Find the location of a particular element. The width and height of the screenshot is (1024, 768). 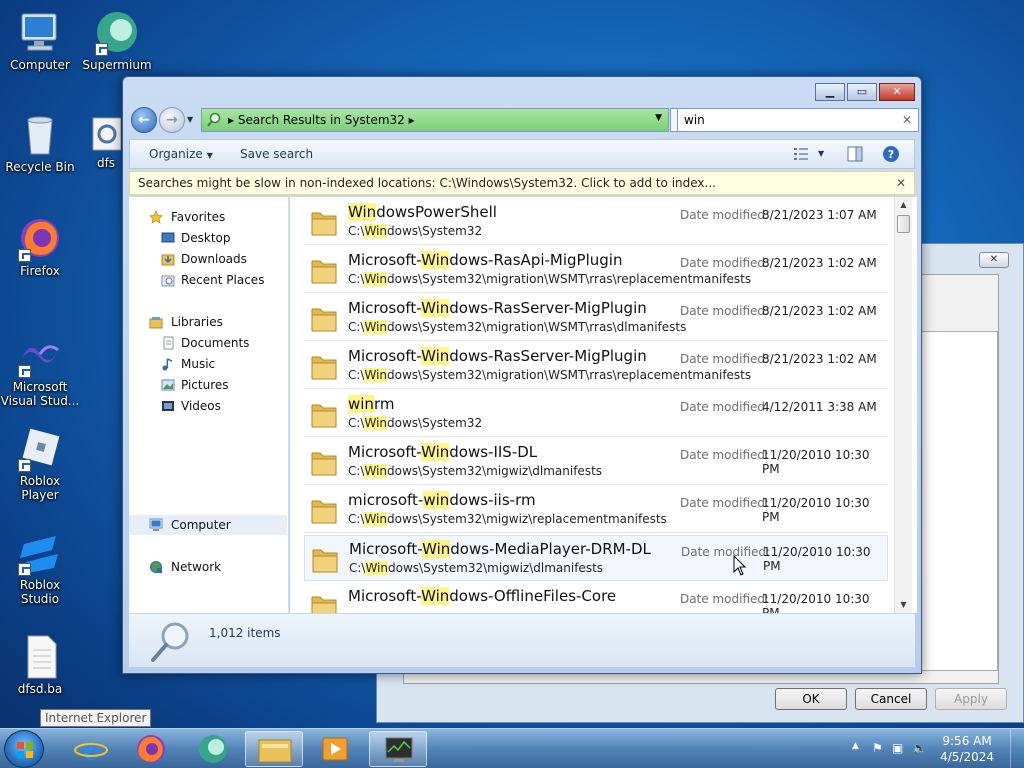

back-button: ← is located at coordinates (144, 120).